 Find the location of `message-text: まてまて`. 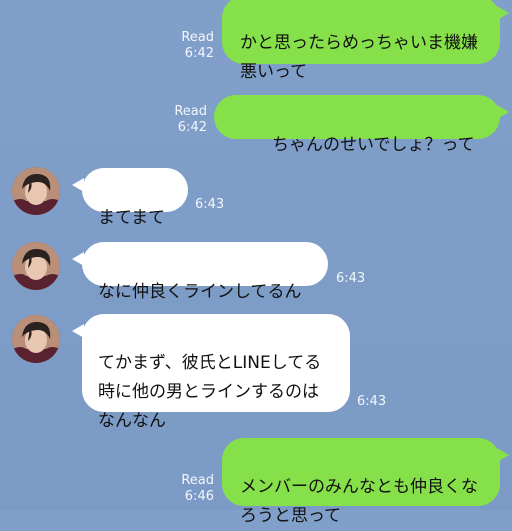

message-text: まてまて is located at coordinates (132, 218).